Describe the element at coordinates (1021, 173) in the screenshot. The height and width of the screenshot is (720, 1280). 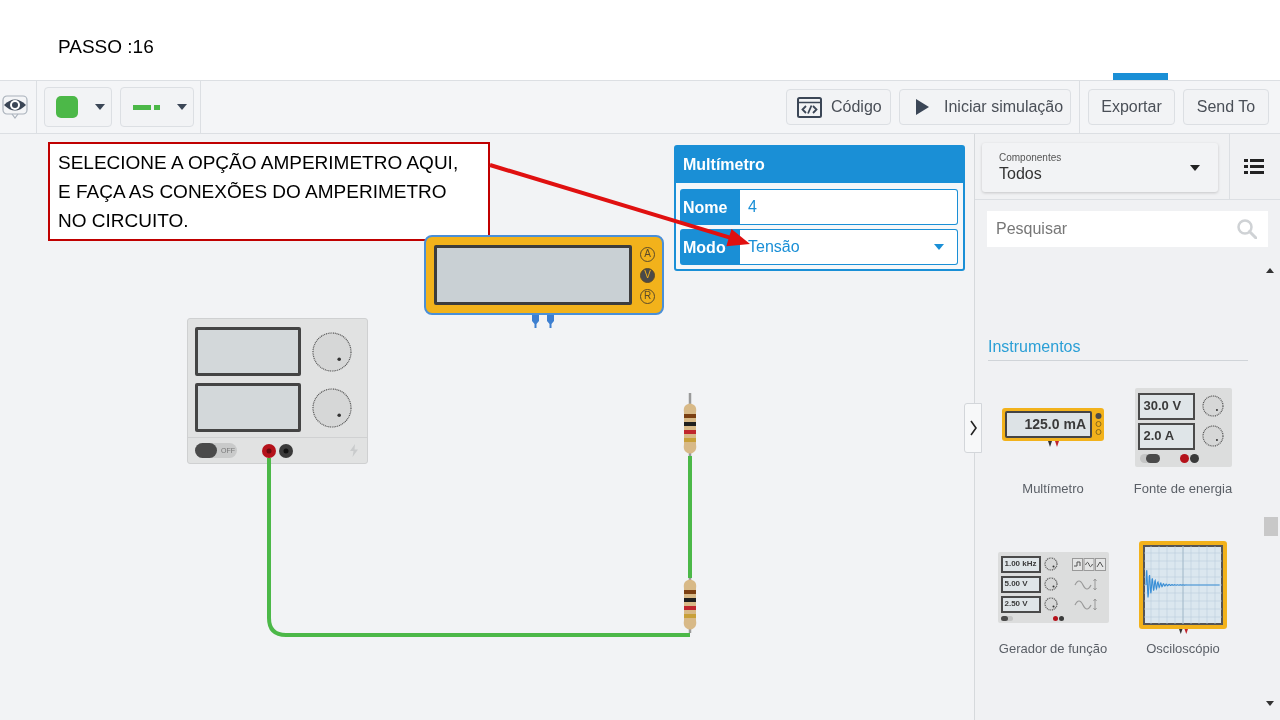
I see `dropdown-value: Todos` at that location.